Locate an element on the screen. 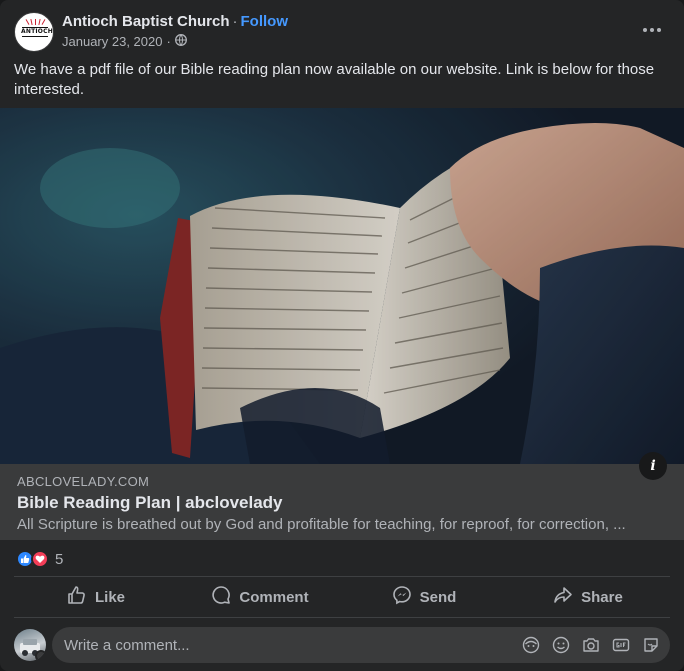 The height and width of the screenshot is (671, 684). post-actions: Like Comment Send Share is located at coordinates (342, 597).